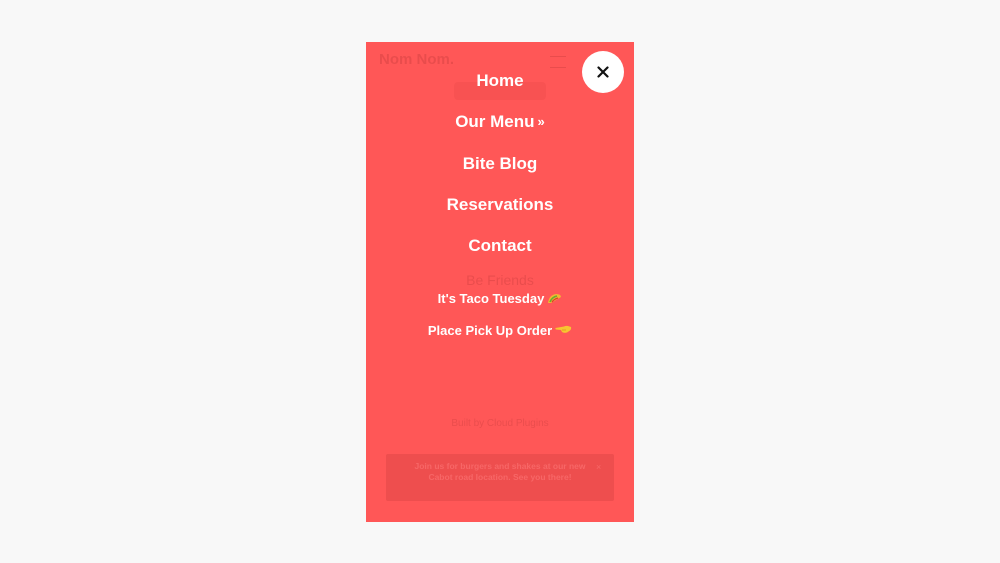  I want to click on nav-item-our-menu: Our Menu», so click(500, 122).